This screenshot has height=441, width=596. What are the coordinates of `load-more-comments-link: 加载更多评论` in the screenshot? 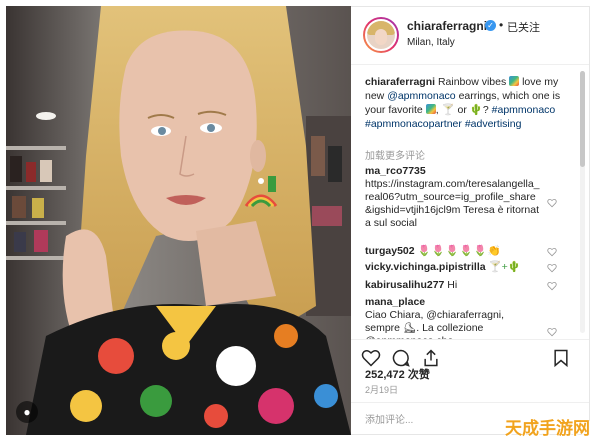 It's located at (395, 154).